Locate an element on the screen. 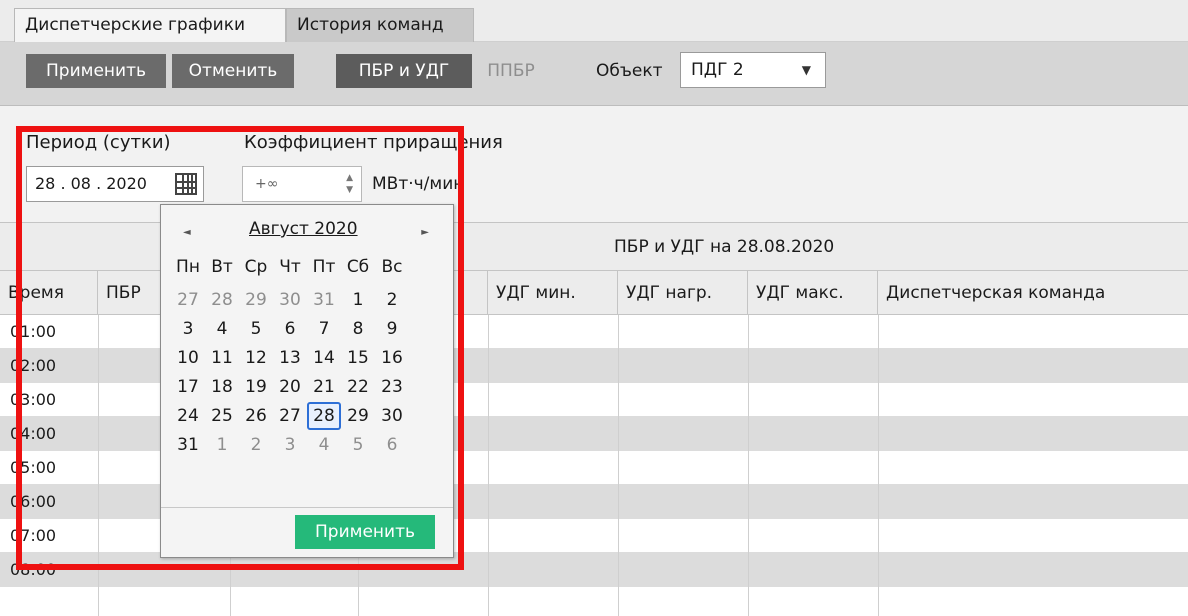 The image size is (1188, 616). time-cell: 06:00 is located at coordinates (33, 501).